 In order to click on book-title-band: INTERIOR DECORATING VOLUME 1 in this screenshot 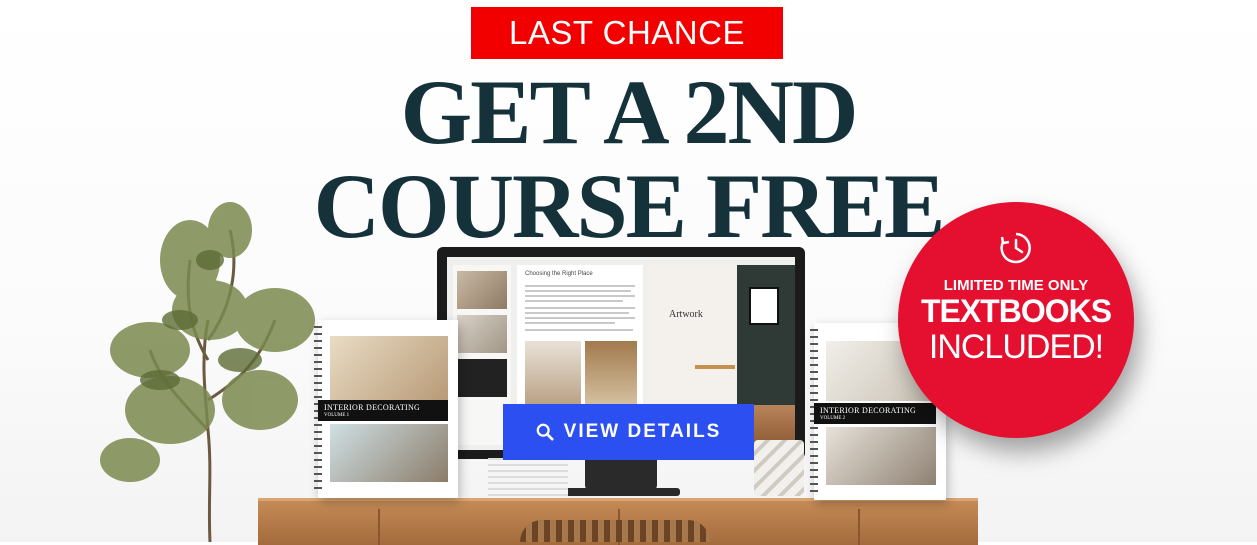, I will do `click(383, 410)`.